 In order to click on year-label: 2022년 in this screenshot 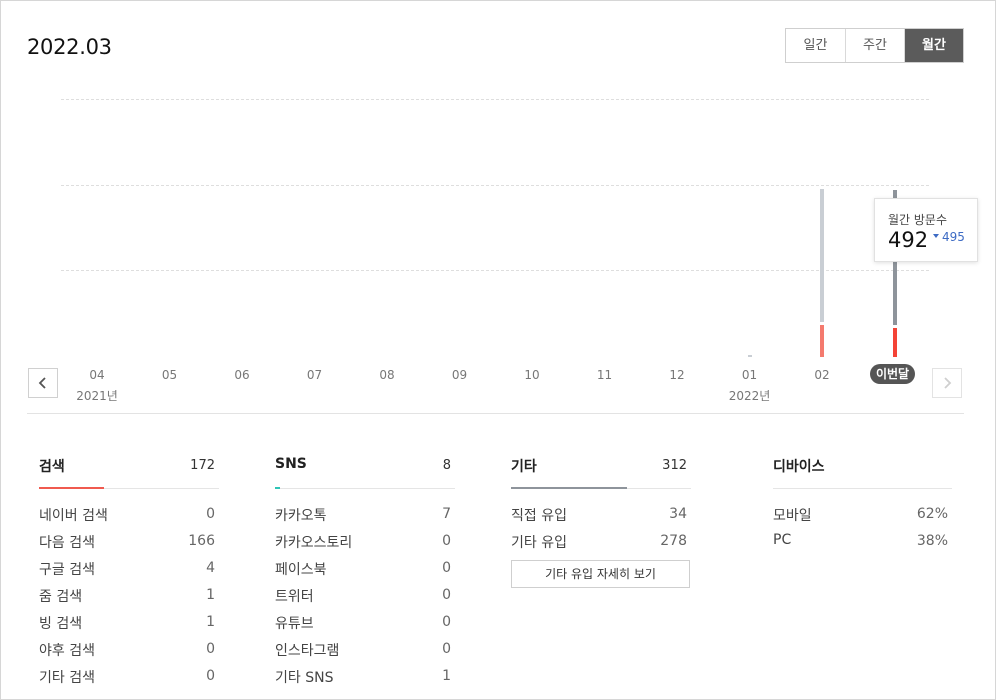, I will do `click(749, 396)`.